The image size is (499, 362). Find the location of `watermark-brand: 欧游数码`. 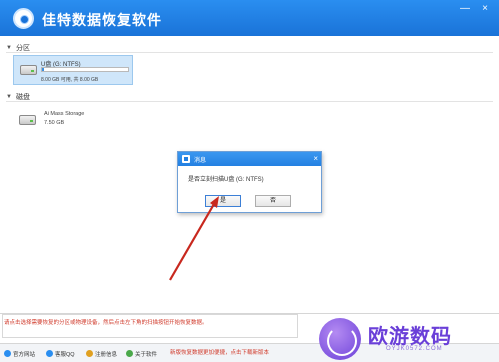

watermark-brand: 欧游数码 is located at coordinates (410, 336).